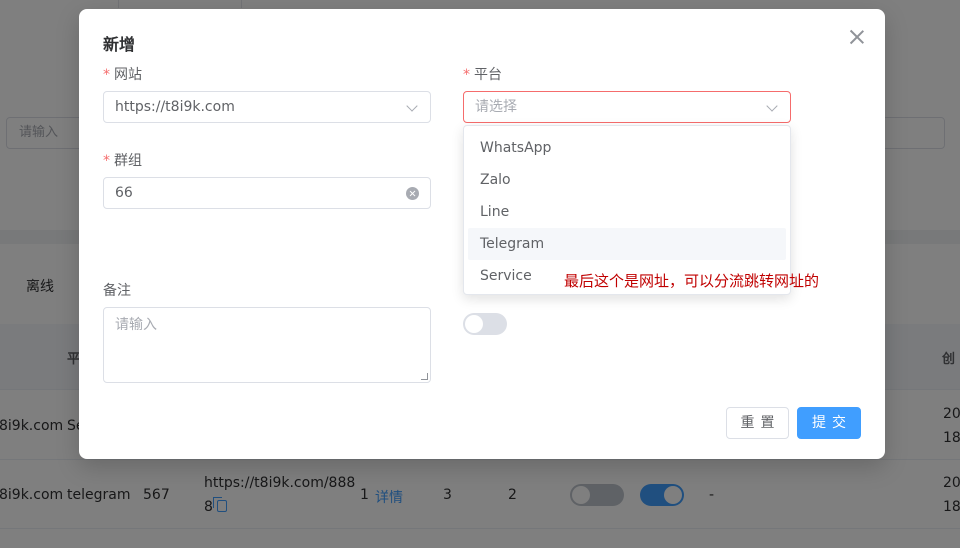 The image size is (960, 548). I want to click on site-value: https://t8i9k.com, so click(175, 107).